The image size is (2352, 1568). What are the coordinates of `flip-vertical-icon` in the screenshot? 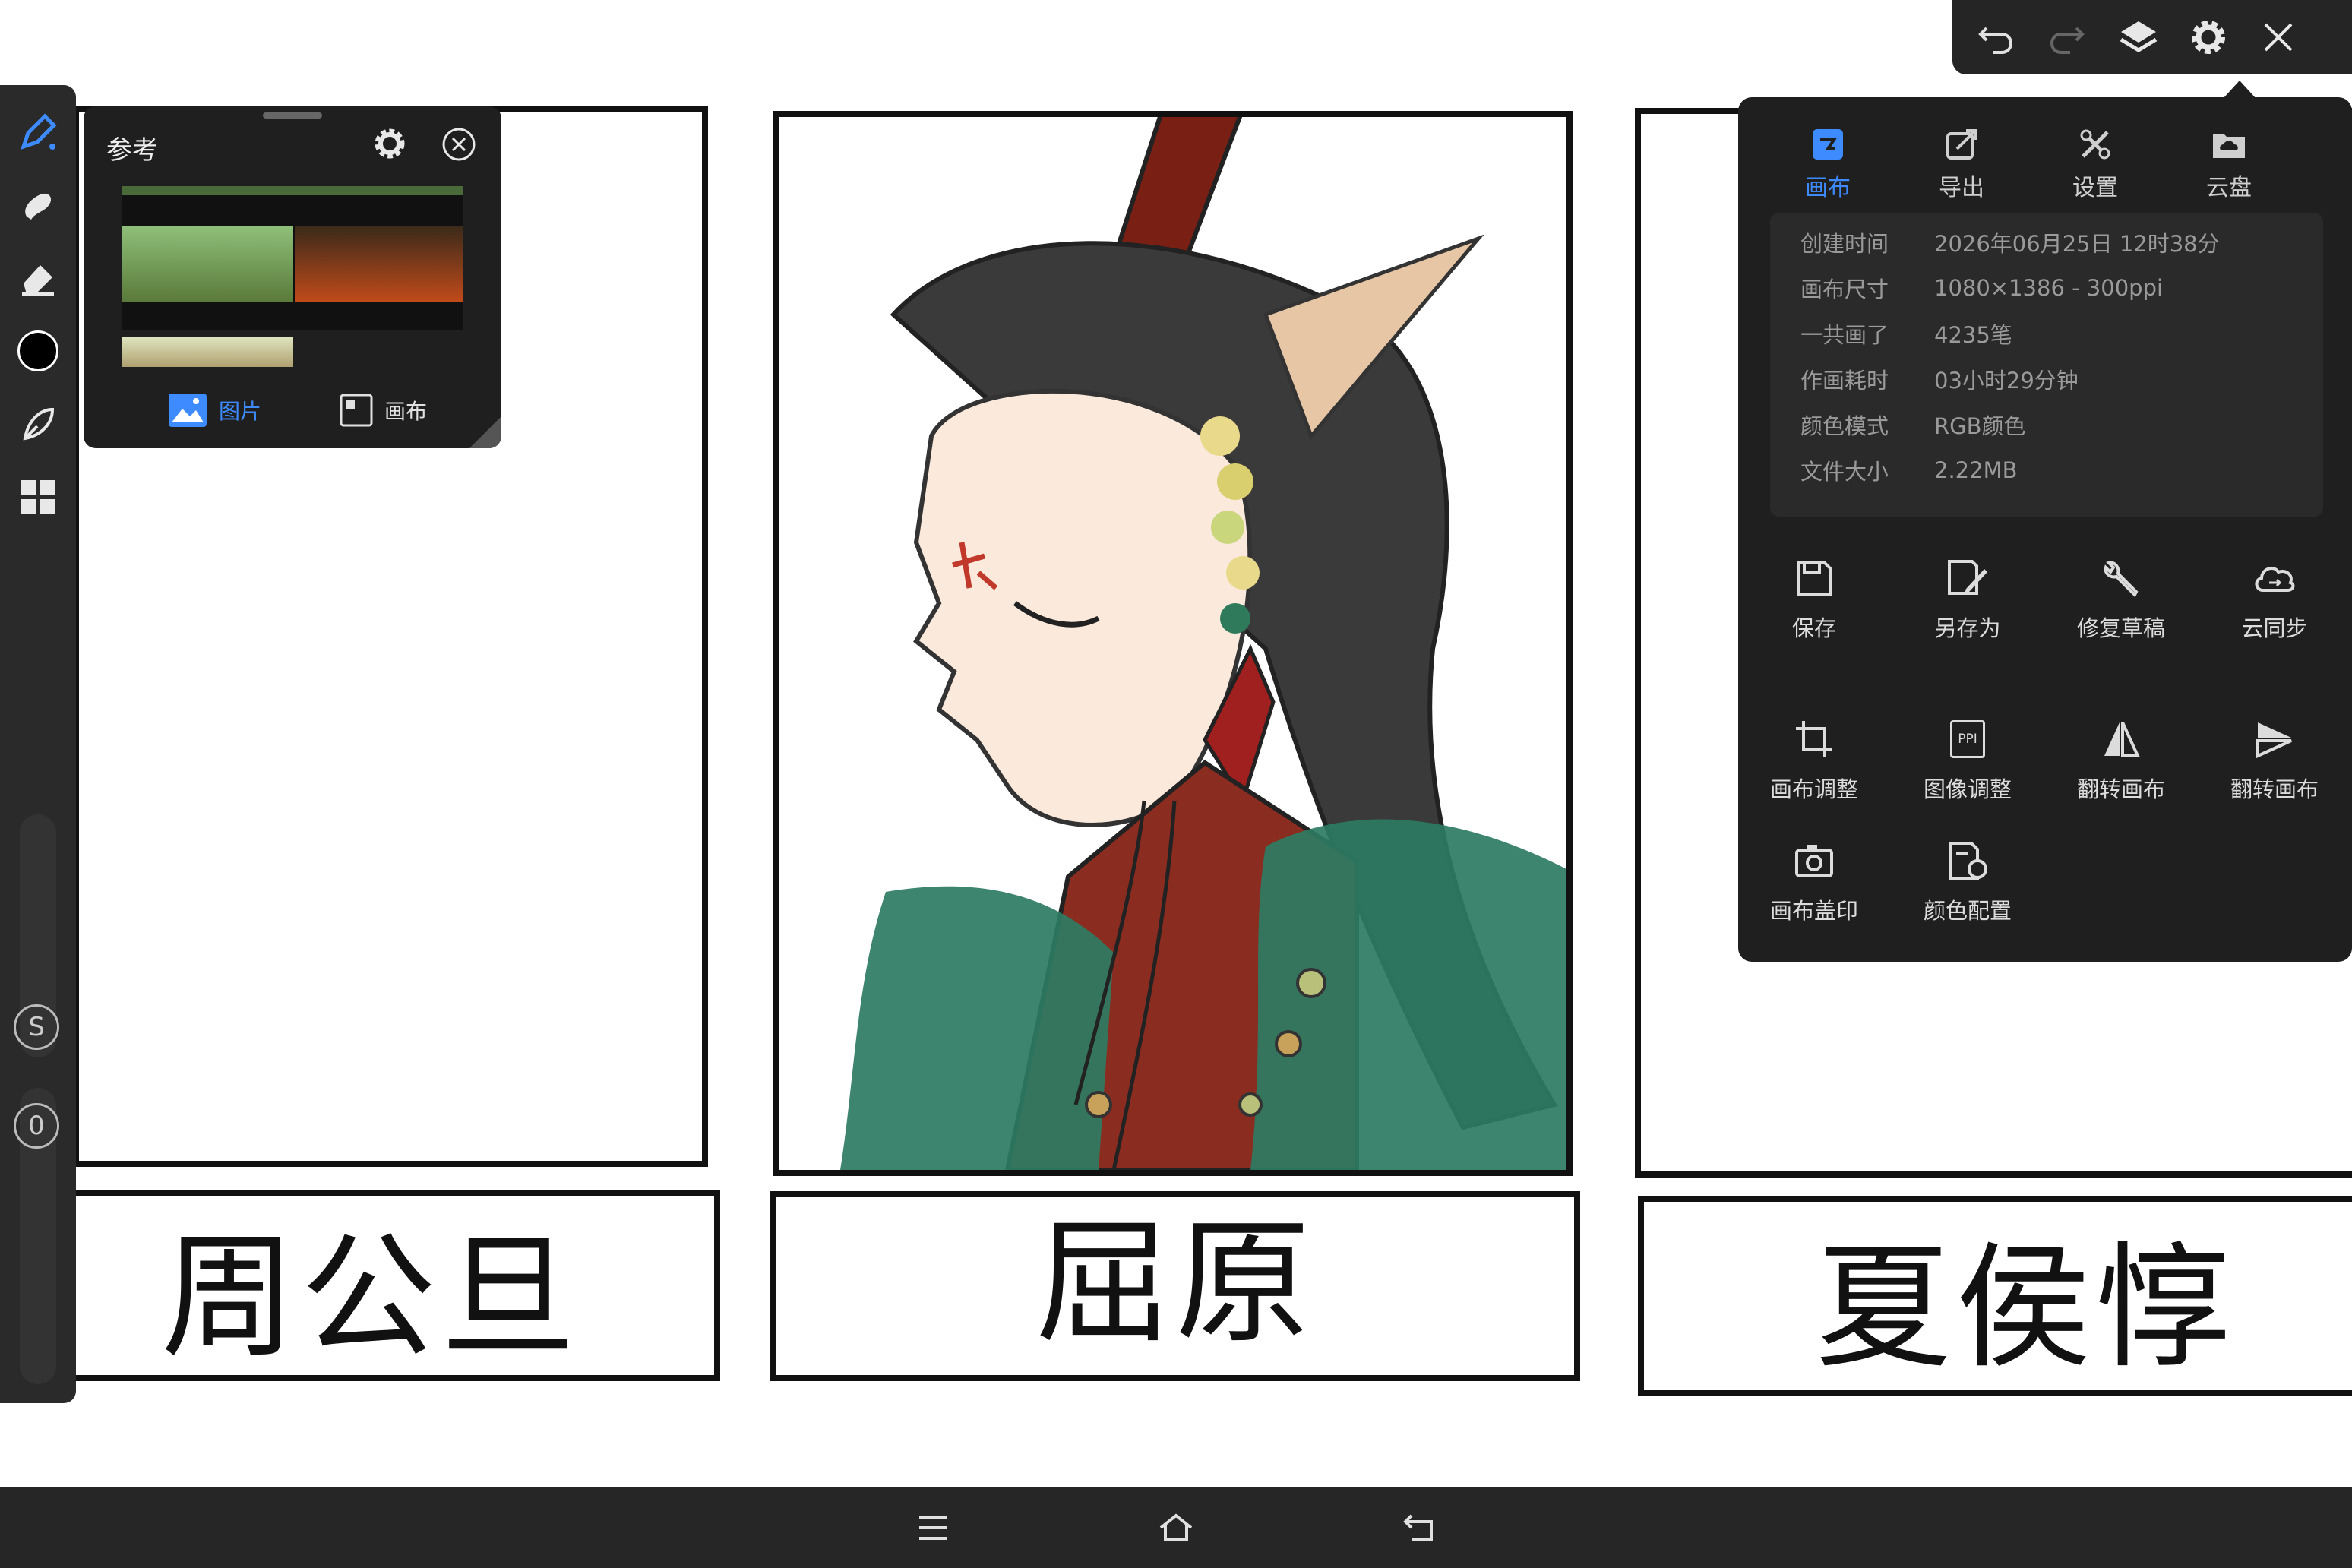 It's located at (2274, 740).